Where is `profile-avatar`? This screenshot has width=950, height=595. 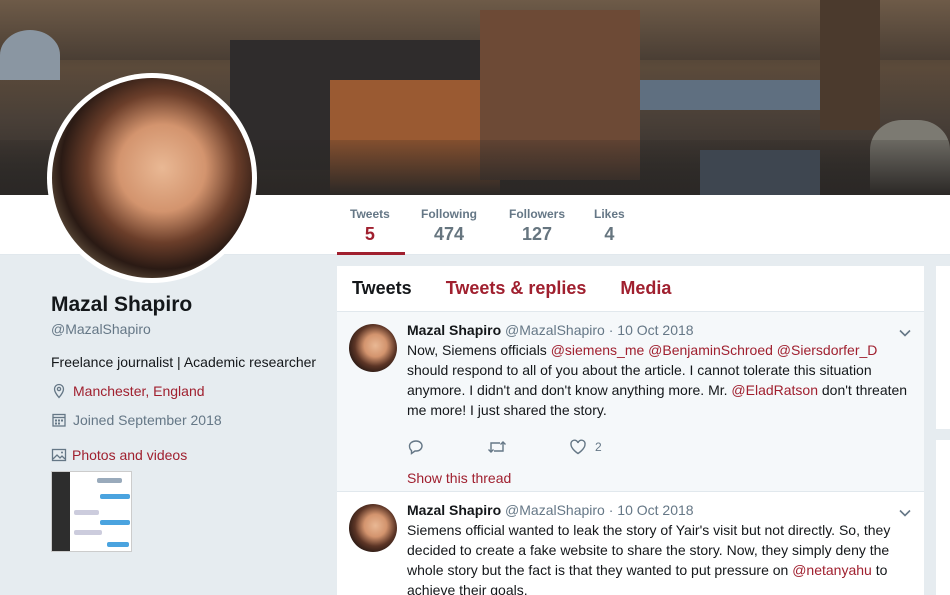 profile-avatar is located at coordinates (152, 178).